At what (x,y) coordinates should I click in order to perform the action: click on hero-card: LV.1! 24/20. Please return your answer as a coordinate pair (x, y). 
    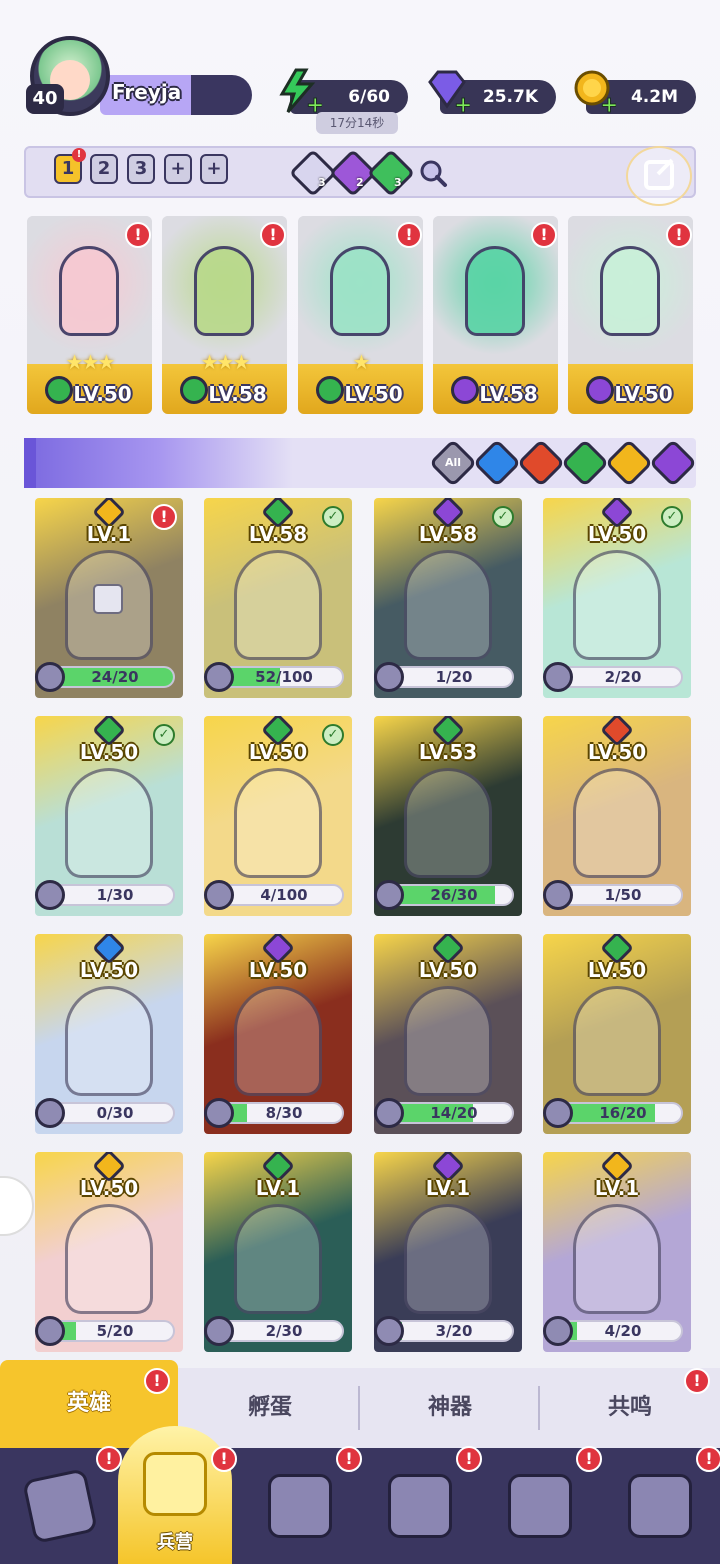
    Looking at the image, I should click on (109, 598).